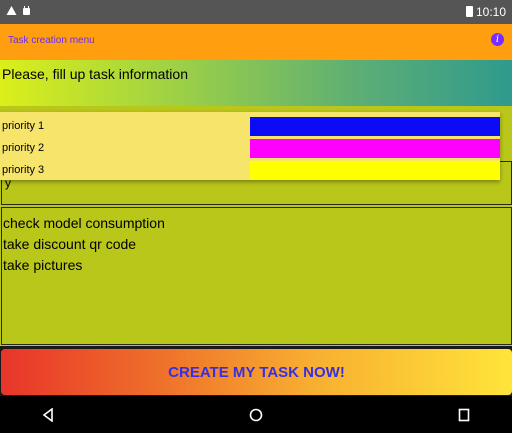  I want to click on description-line: take pictures, so click(43, 265).